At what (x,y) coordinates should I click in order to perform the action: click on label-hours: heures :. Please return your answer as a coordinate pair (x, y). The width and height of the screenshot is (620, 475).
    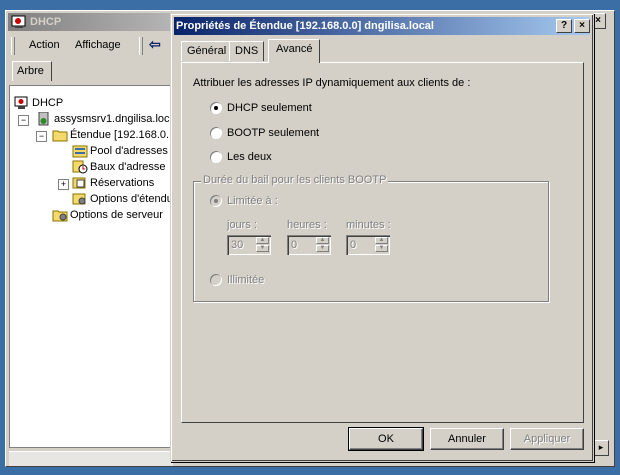
    Looking at the image, I should click on (307, 225).